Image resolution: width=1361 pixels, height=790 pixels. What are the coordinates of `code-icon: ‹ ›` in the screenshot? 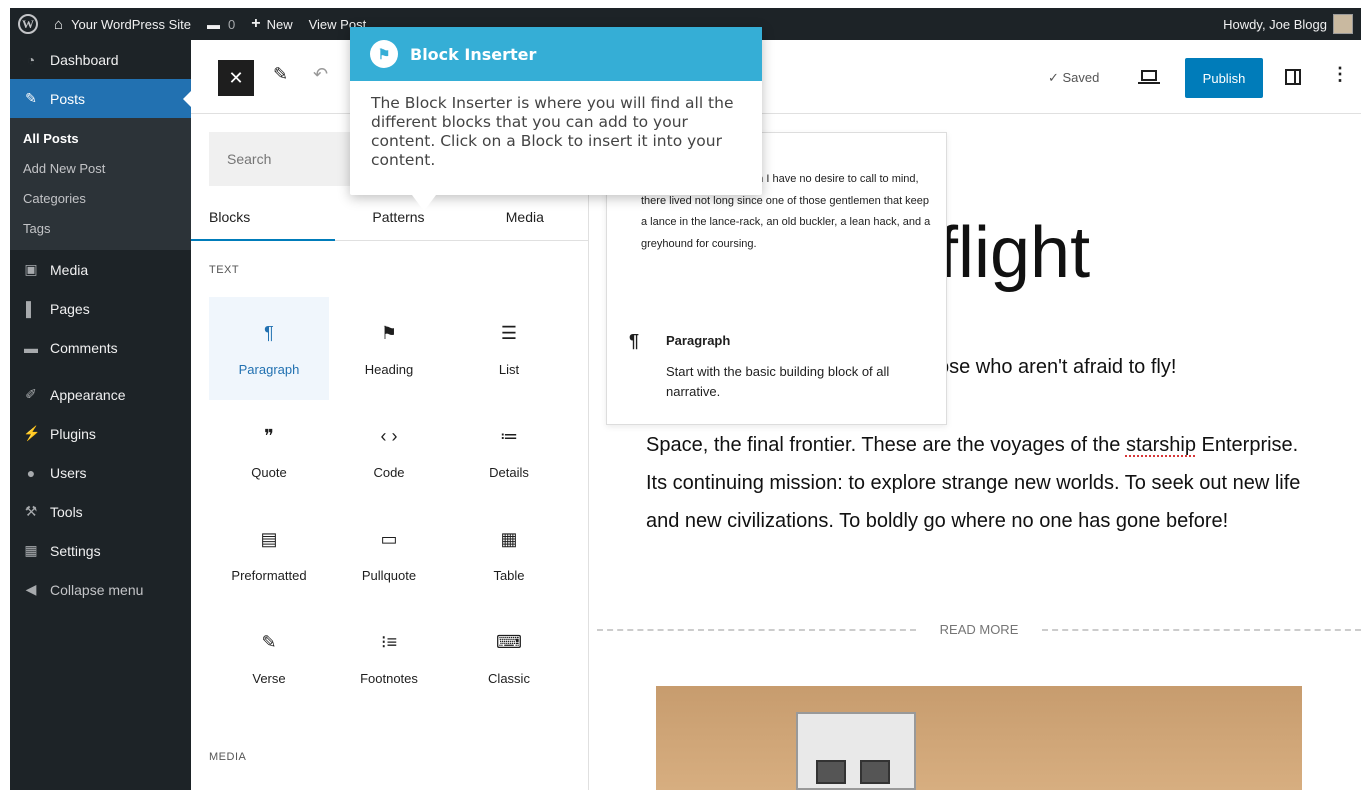 It's located at (389, 435).